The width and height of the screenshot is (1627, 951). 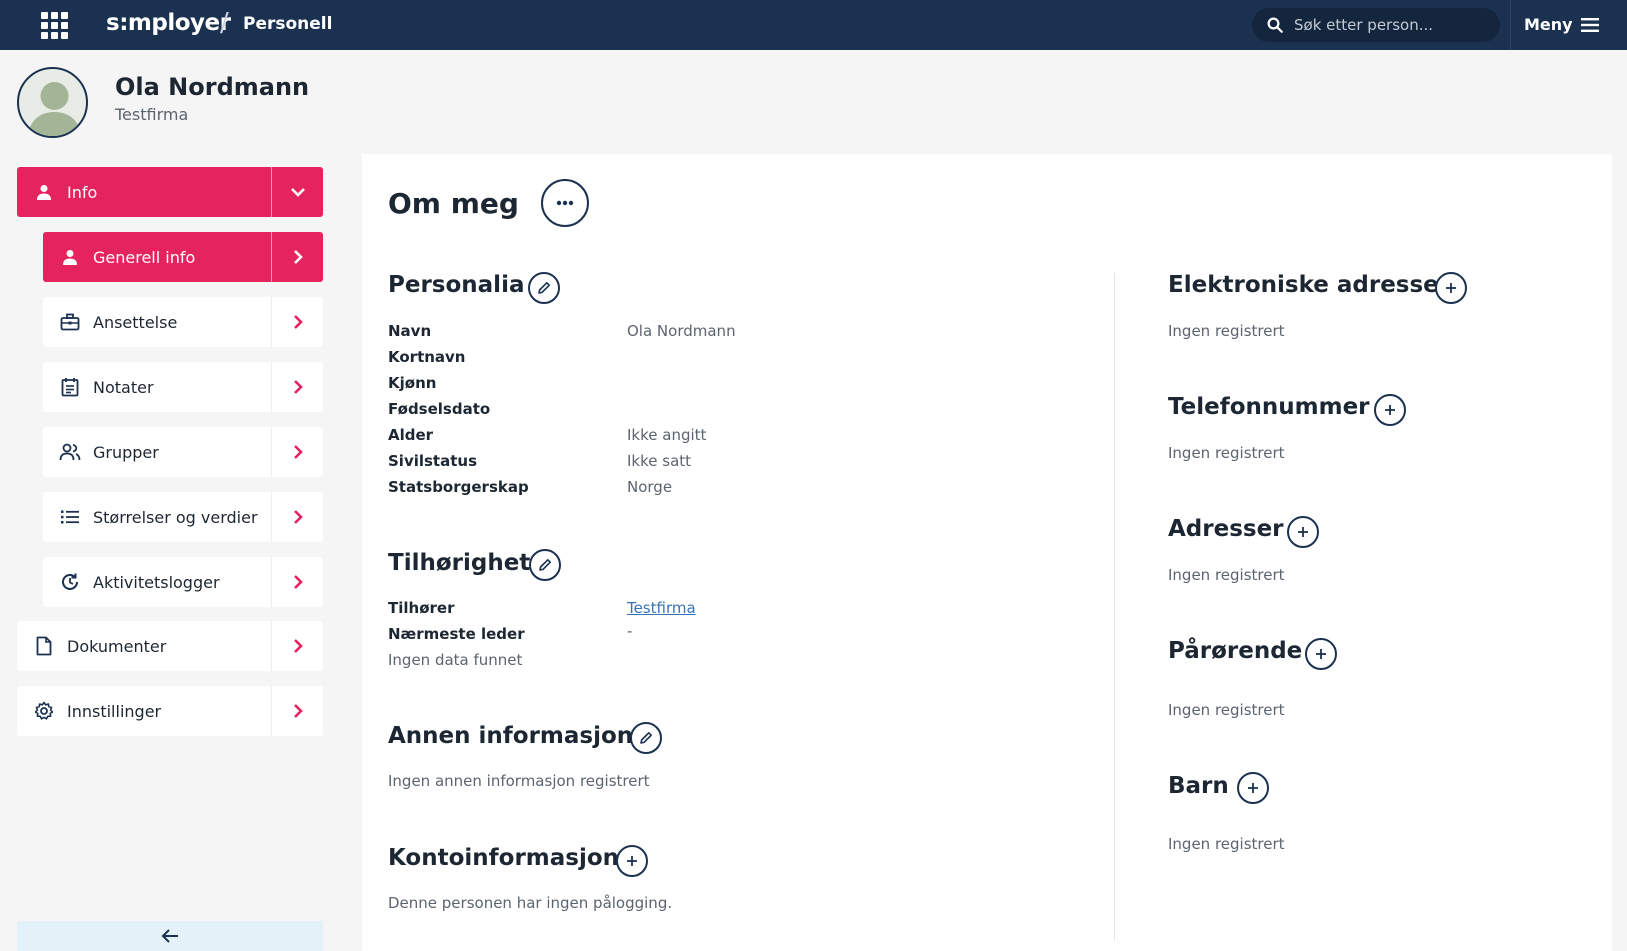 I want to click on search-icon, so click(x=1275, y=25).